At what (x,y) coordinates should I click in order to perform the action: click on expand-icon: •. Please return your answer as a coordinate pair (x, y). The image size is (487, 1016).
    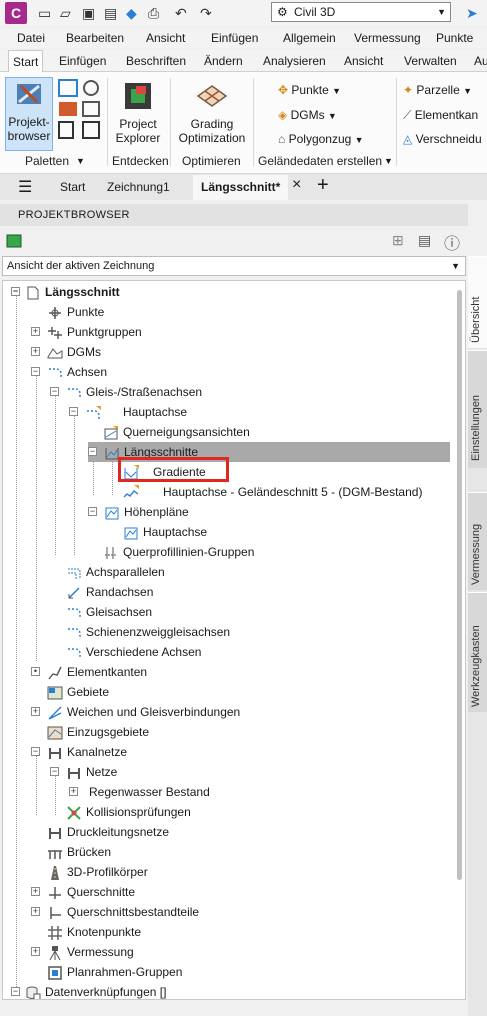
    Looking at the image, I should click on (35, 671).